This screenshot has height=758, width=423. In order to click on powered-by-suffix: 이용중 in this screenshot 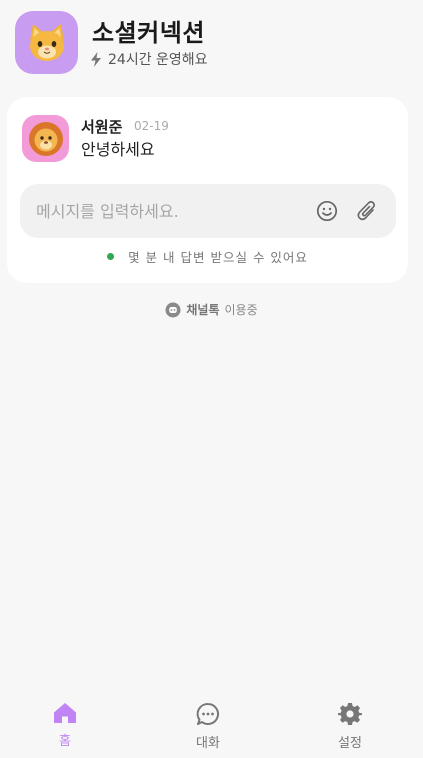, I will do `click(241, 310)`.